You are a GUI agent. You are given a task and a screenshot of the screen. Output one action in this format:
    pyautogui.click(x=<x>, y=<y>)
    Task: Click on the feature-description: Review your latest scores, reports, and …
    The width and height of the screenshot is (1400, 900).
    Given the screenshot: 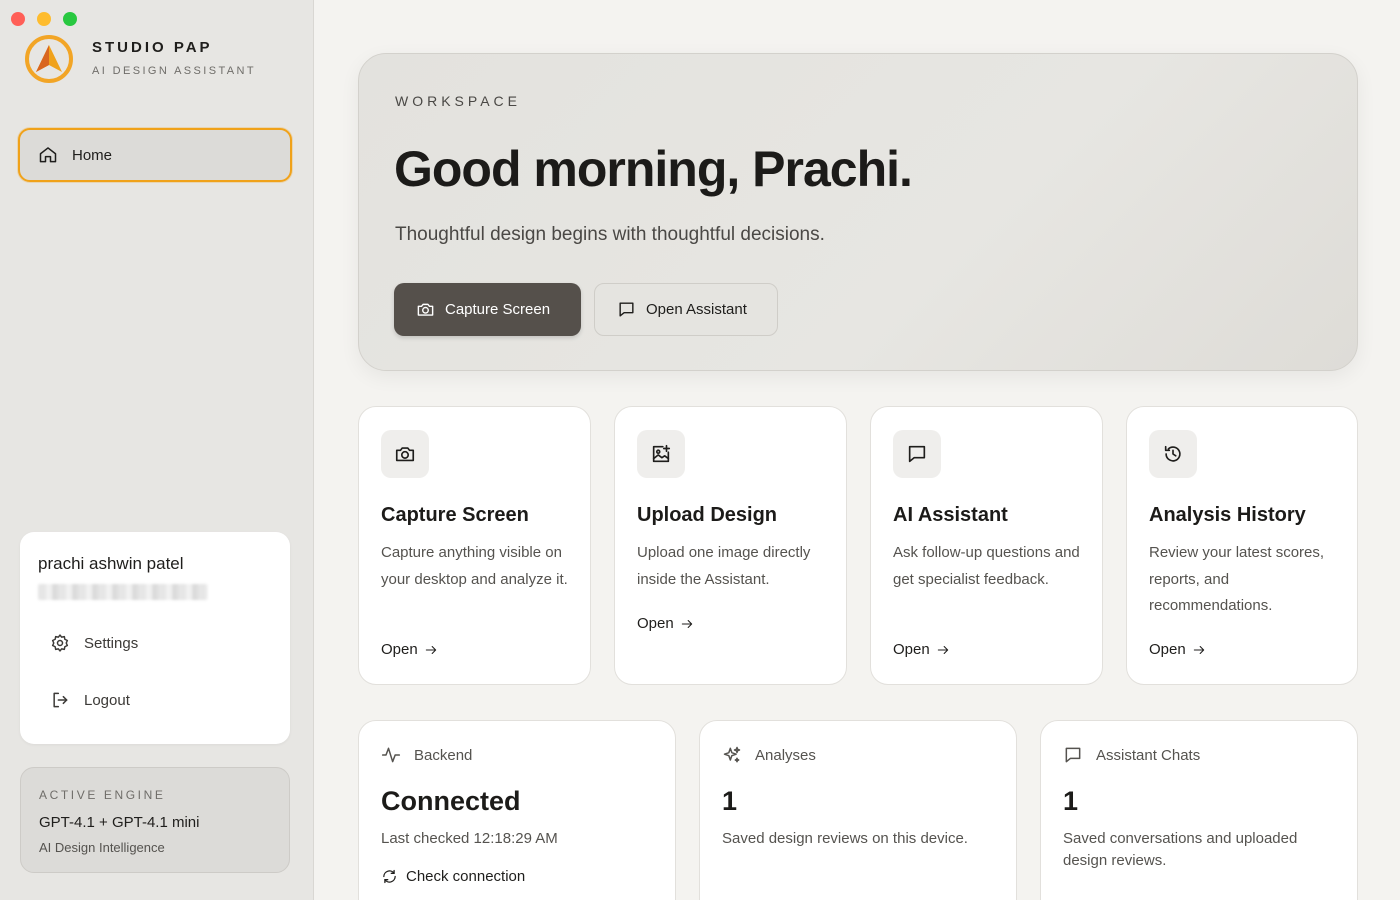 What is the action you would take?
    pyautogui.click(x=1237, y=579)
    